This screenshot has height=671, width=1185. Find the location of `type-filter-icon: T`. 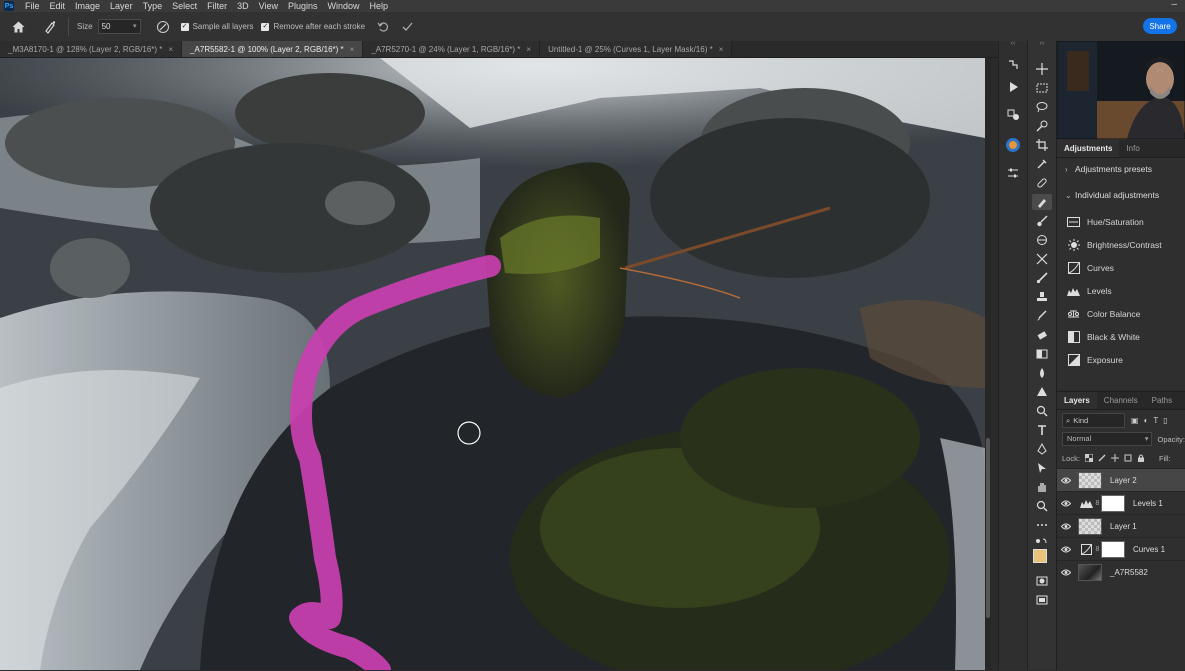

type-filter-icon: T is located at coordinates (1155, 420).